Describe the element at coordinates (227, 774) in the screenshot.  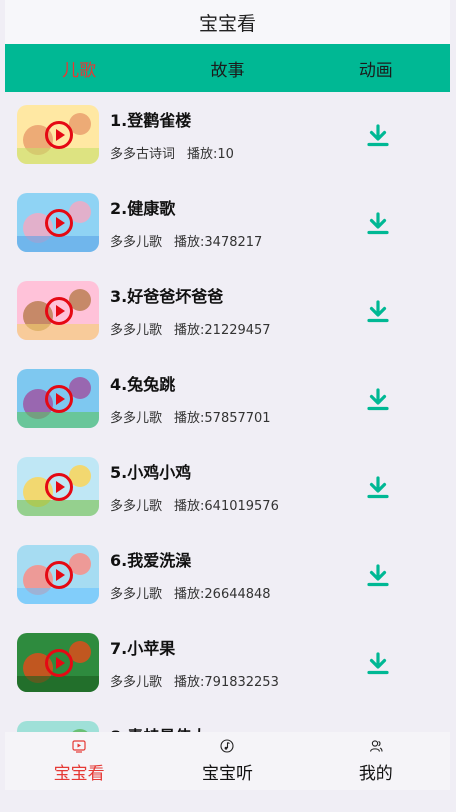
I see `tabbar-label-listen: 宝宝听` at that location.